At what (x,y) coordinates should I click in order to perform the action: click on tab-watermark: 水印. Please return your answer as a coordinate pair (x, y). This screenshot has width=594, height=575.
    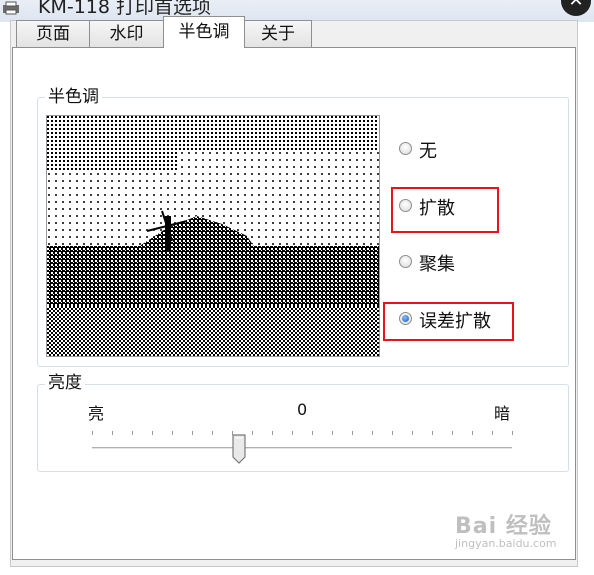
    Looking at the image, I should click on (126, 33).